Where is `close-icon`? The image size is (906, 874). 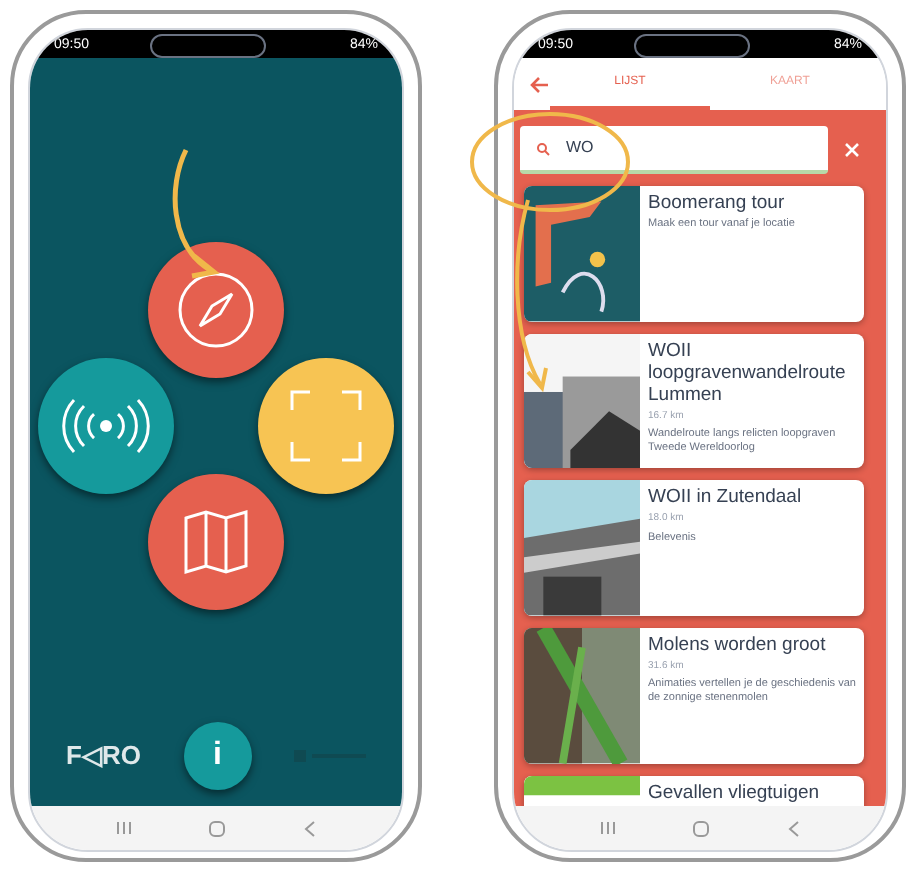
close-icon is located at coordinates (852, 150).